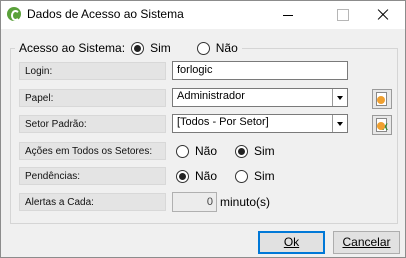 The height and width of the screenshot is (258, 406). I want to click on acoes-label: Ações em Todos os Setores:, so click(92, 151).